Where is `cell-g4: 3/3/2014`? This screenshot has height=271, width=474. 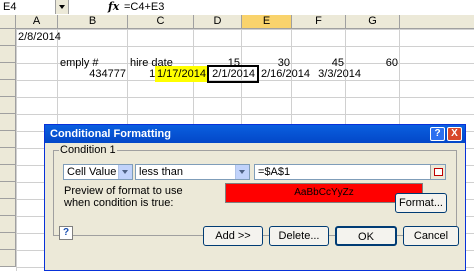
cell-g4: 3/3/2014 is located at coordinates (337, 74).